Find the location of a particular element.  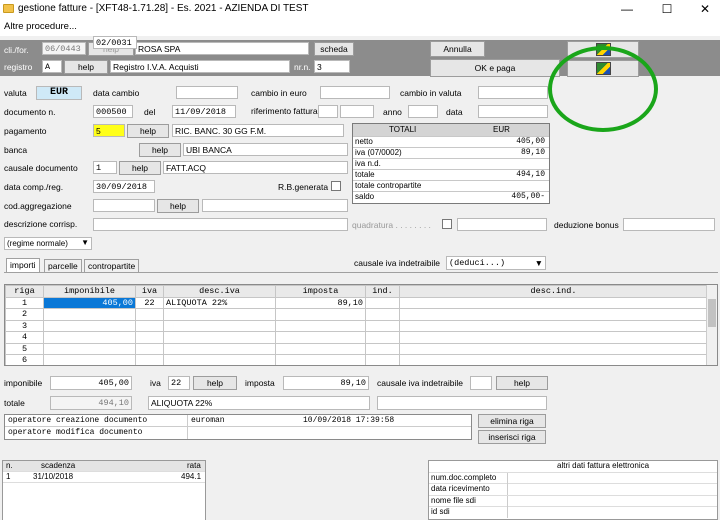

data-comp-field: 30/09/2018 is located at coordinates (124, 186).